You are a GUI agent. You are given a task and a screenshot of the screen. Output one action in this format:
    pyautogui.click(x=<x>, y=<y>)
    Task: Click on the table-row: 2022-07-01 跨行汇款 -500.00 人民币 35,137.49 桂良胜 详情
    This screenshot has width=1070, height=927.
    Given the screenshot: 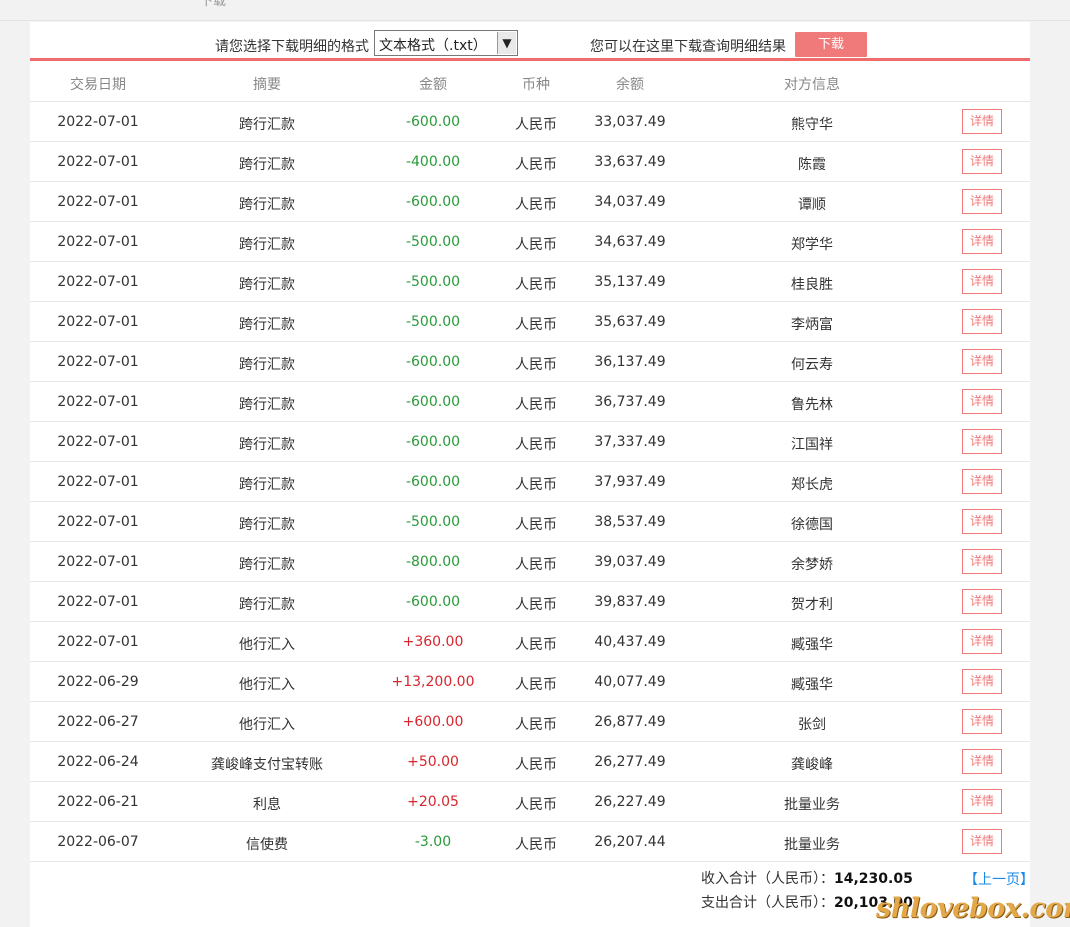 What is the action you would take?
    pyautogui.click(x=530, y=282)
    